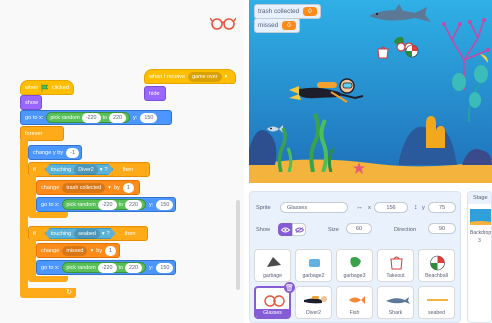  What do you see at coordinates (48, 215) in the screenshot?
I see `if1-bottom` at bounding box center [48, 215].